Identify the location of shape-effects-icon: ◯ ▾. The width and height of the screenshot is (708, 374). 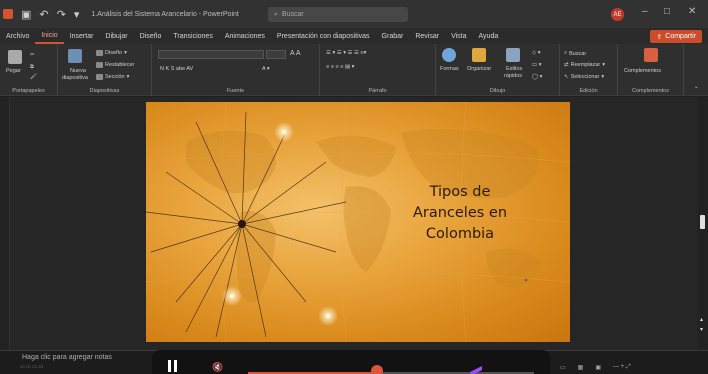
(537, 77).